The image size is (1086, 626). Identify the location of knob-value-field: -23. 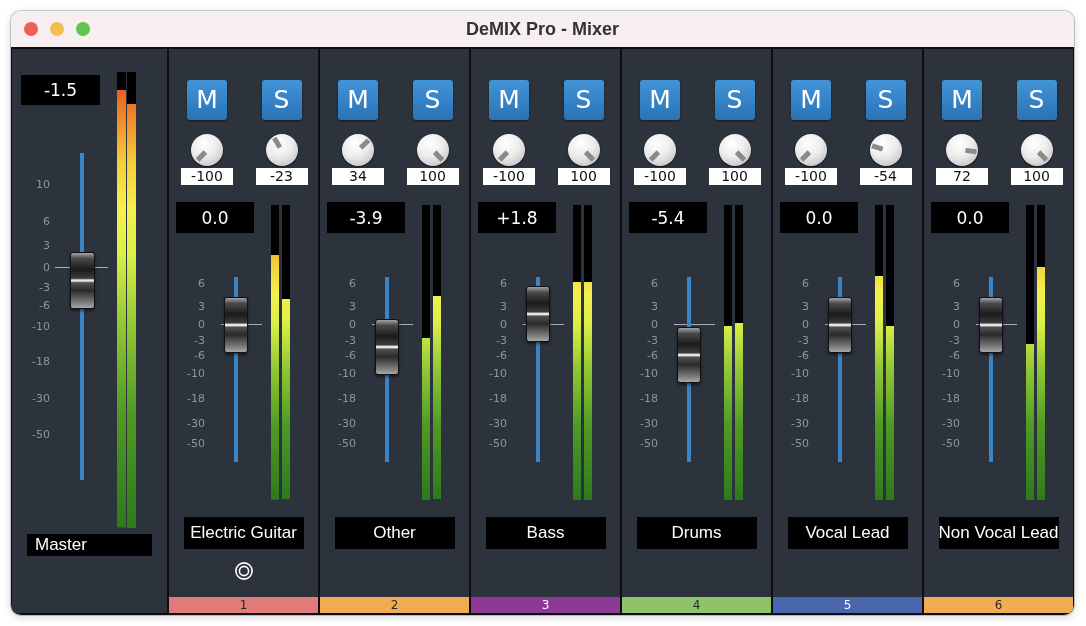
(281, 176).